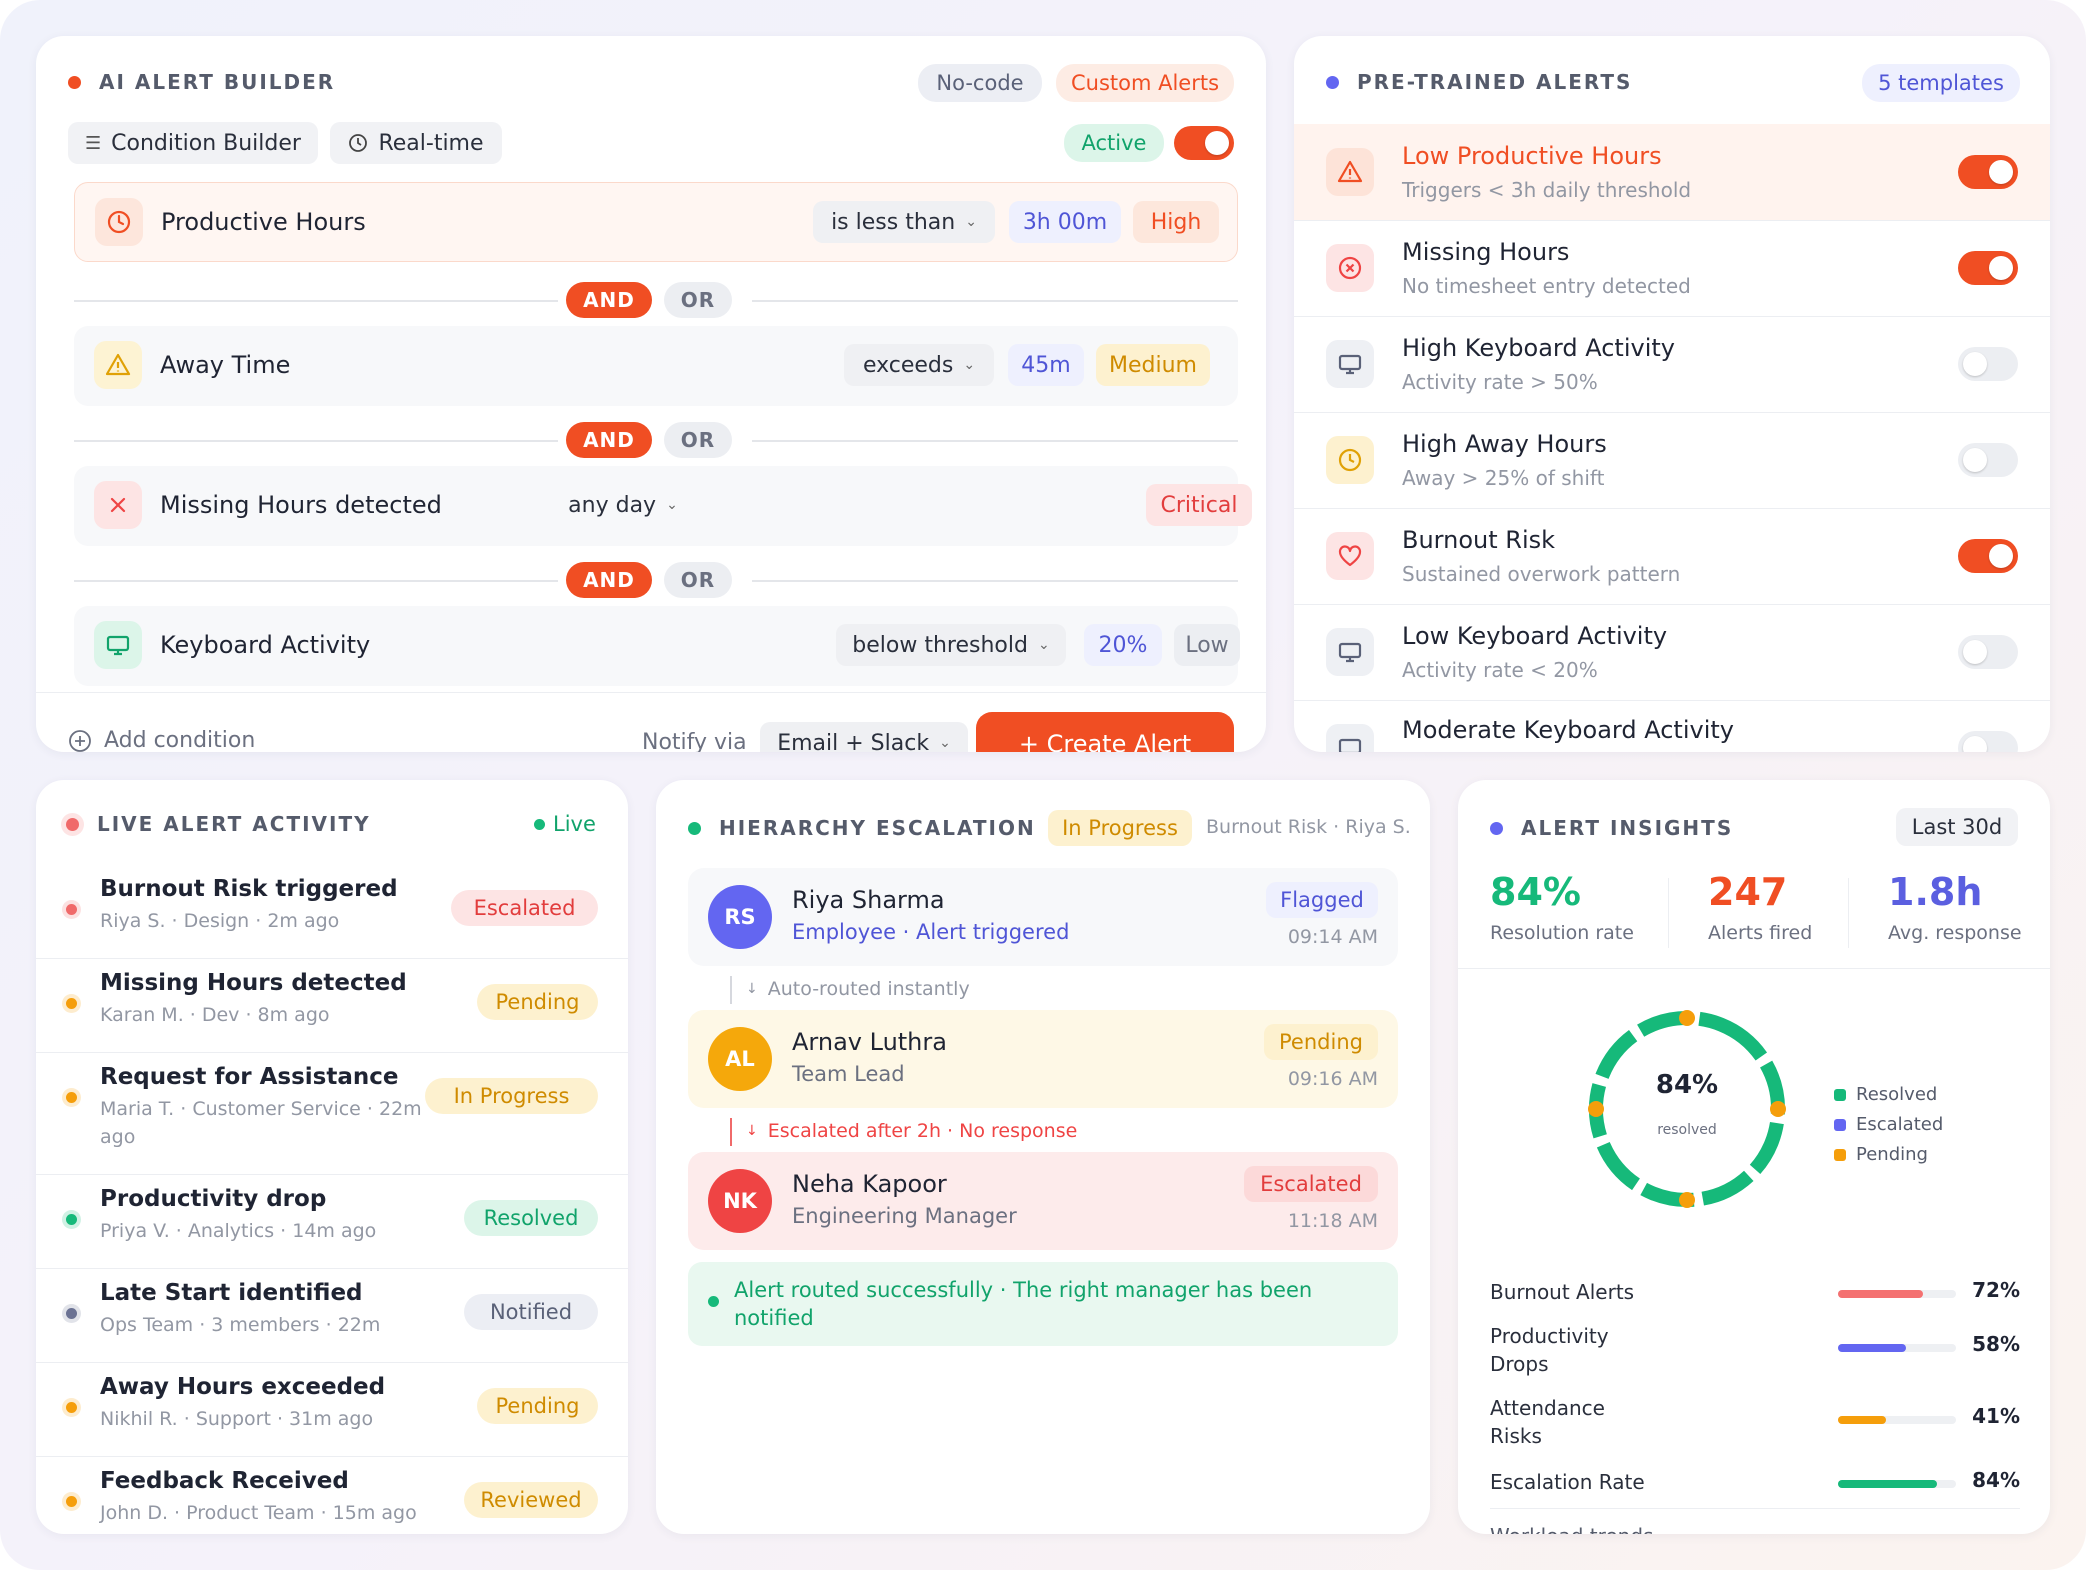 The image size is (2086, 1570). Describe the element at coordinates (1350, 268) in the screenshot. I see `x-circle-icon` at that location.